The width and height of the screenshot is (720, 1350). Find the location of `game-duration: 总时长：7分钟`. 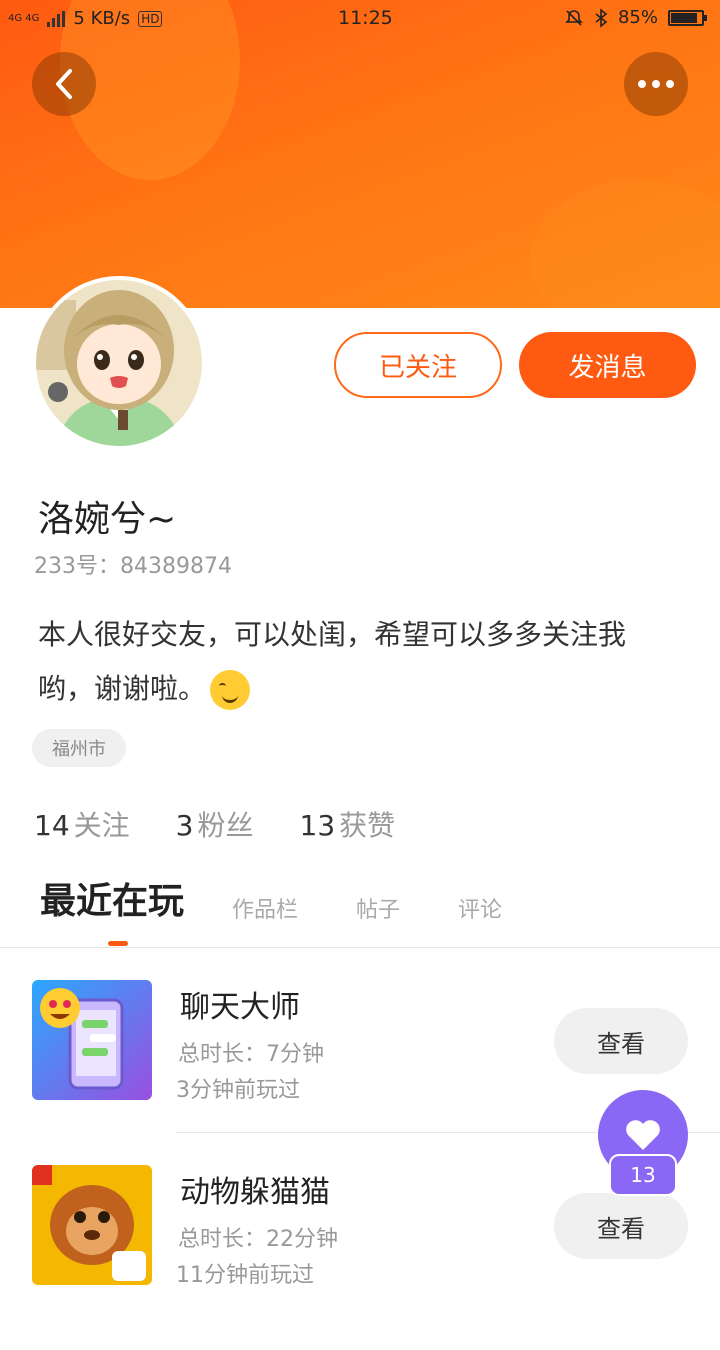

game-duration: 总时长：7分钟 is located at coordinates (251, 1054).